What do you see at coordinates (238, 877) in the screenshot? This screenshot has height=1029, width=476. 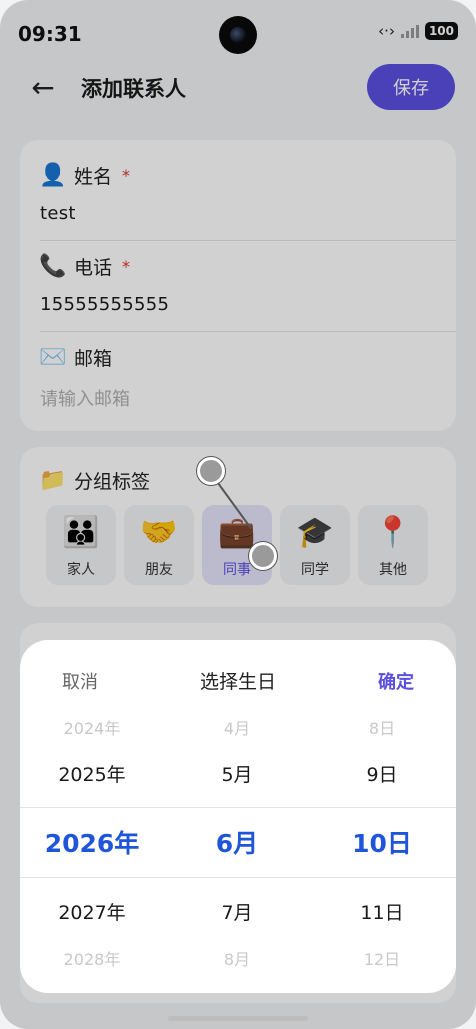 I see `selection-bottom-line` at bounding box center [238, 877].